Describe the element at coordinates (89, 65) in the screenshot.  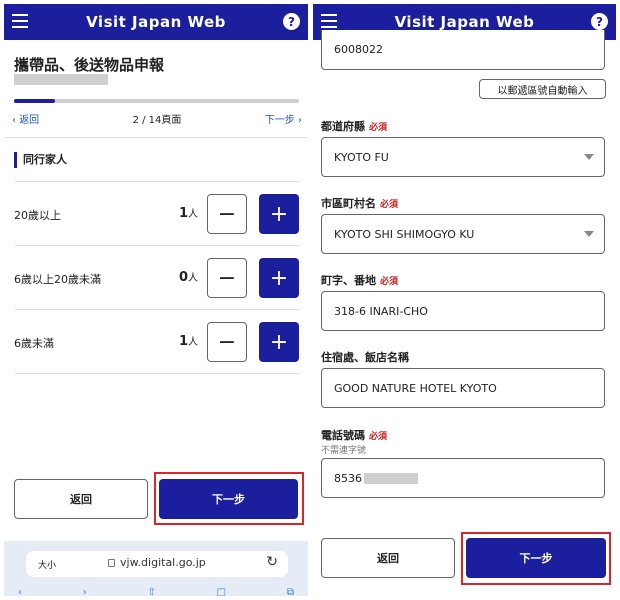
I see `page-title: 攜帶品、後送物品申報` at that location.